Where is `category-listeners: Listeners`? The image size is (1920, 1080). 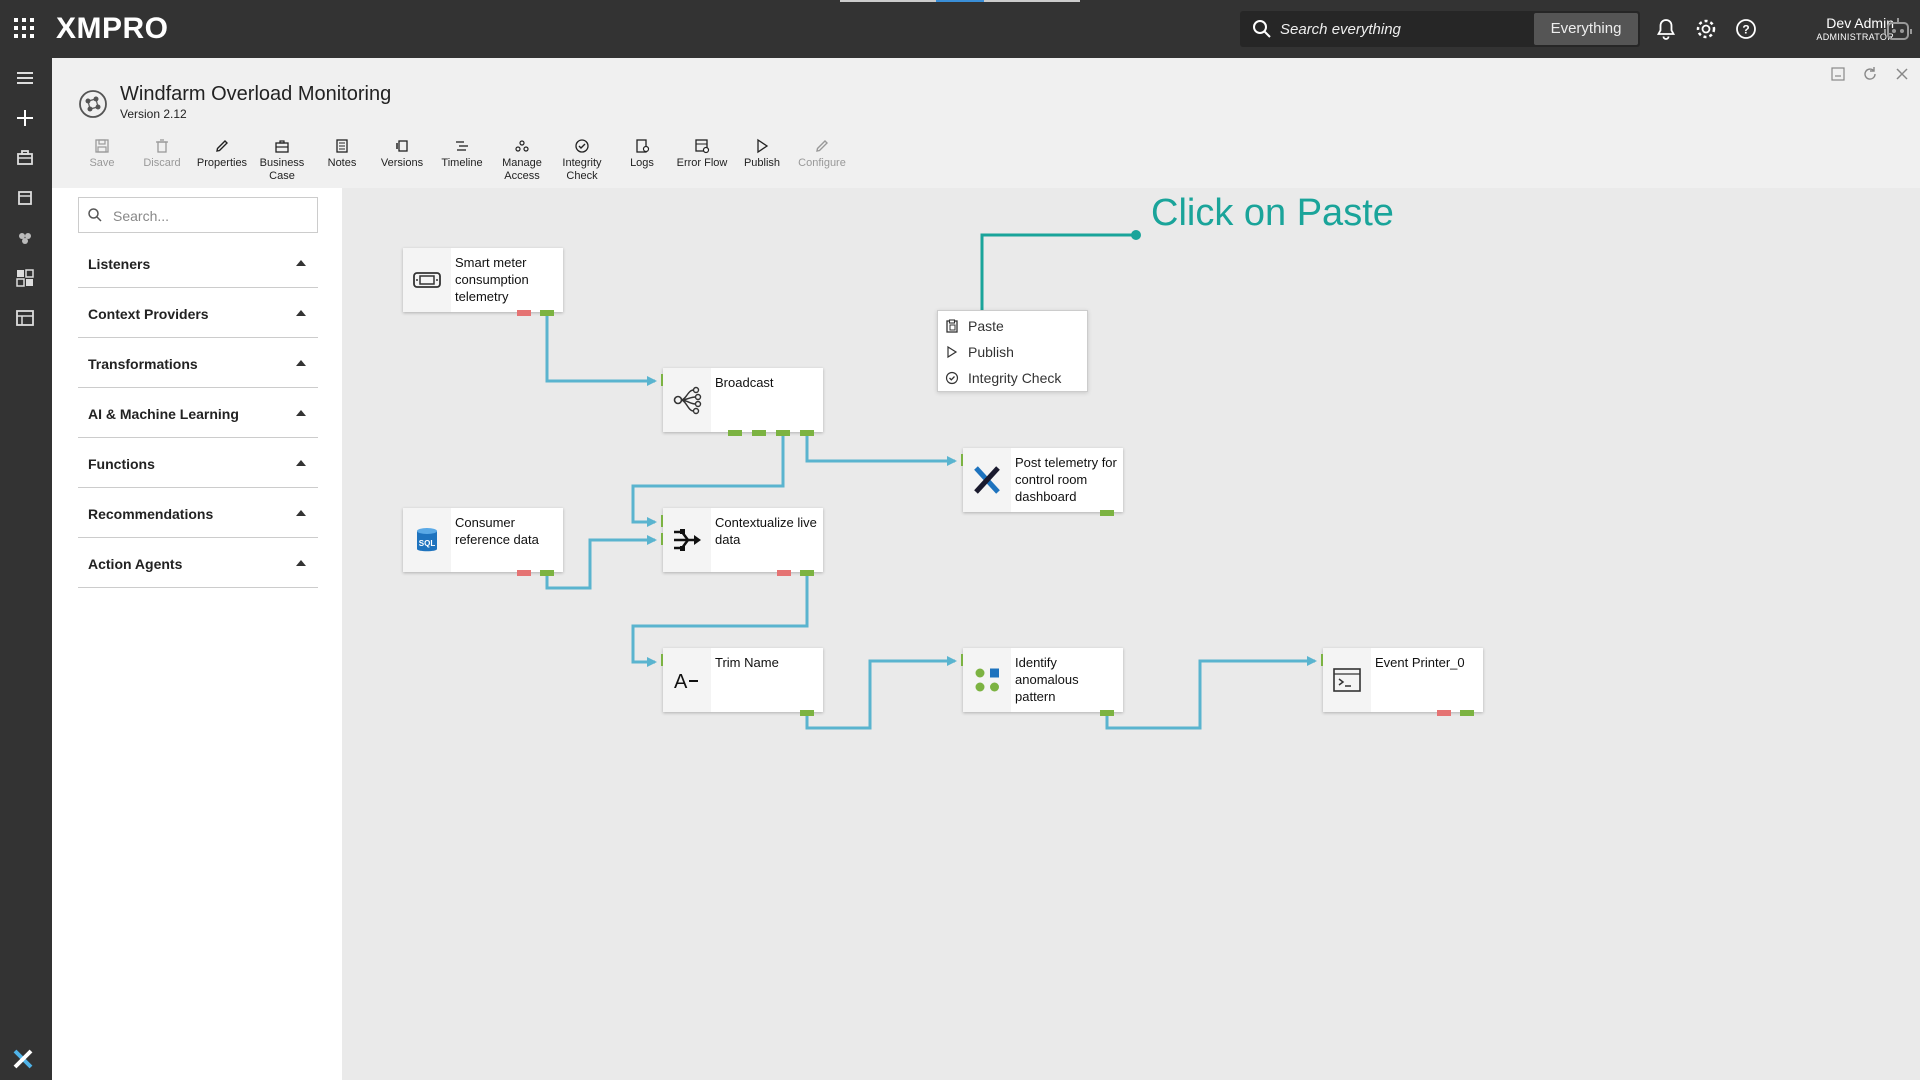 category-listeners: Listeners is located at coordinates (198, 263).